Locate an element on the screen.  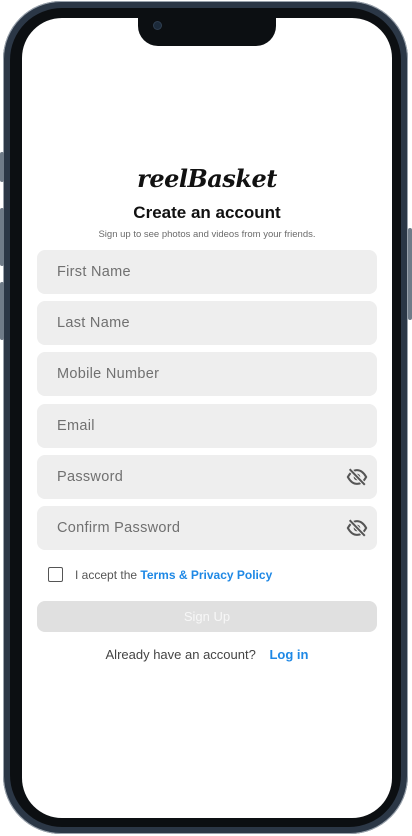
login-row: Already have an account? Log in is located at coordinates (207, 654).